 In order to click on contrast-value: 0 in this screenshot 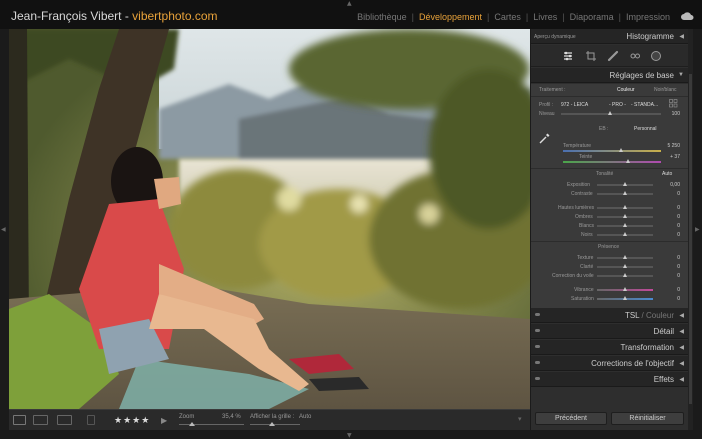, I will do `click(678, 194)`.